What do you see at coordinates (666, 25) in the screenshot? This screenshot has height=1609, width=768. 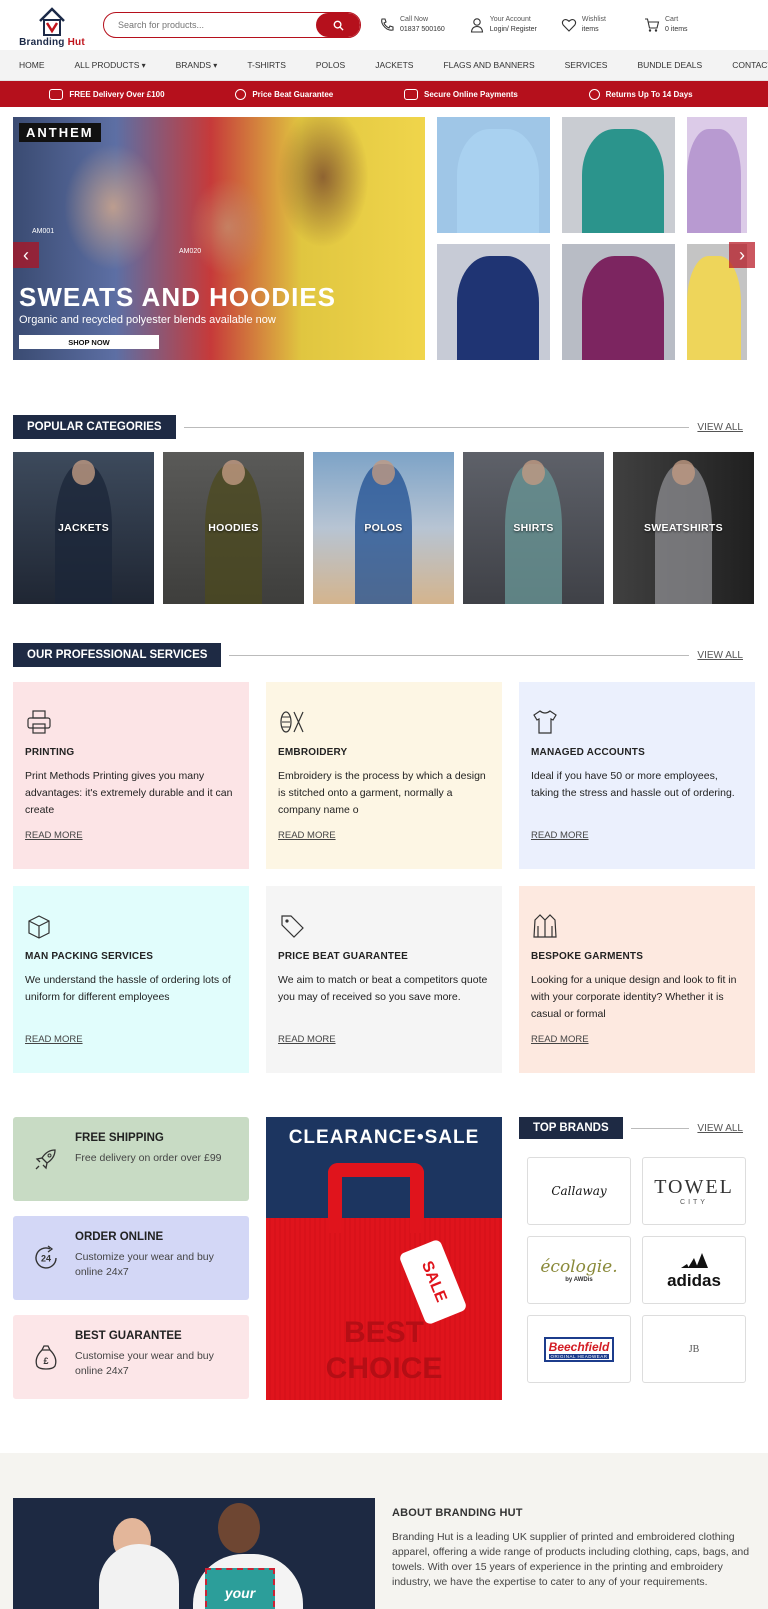 I see `cart-link: Cart 0 items` at bounding box center [666, 25].